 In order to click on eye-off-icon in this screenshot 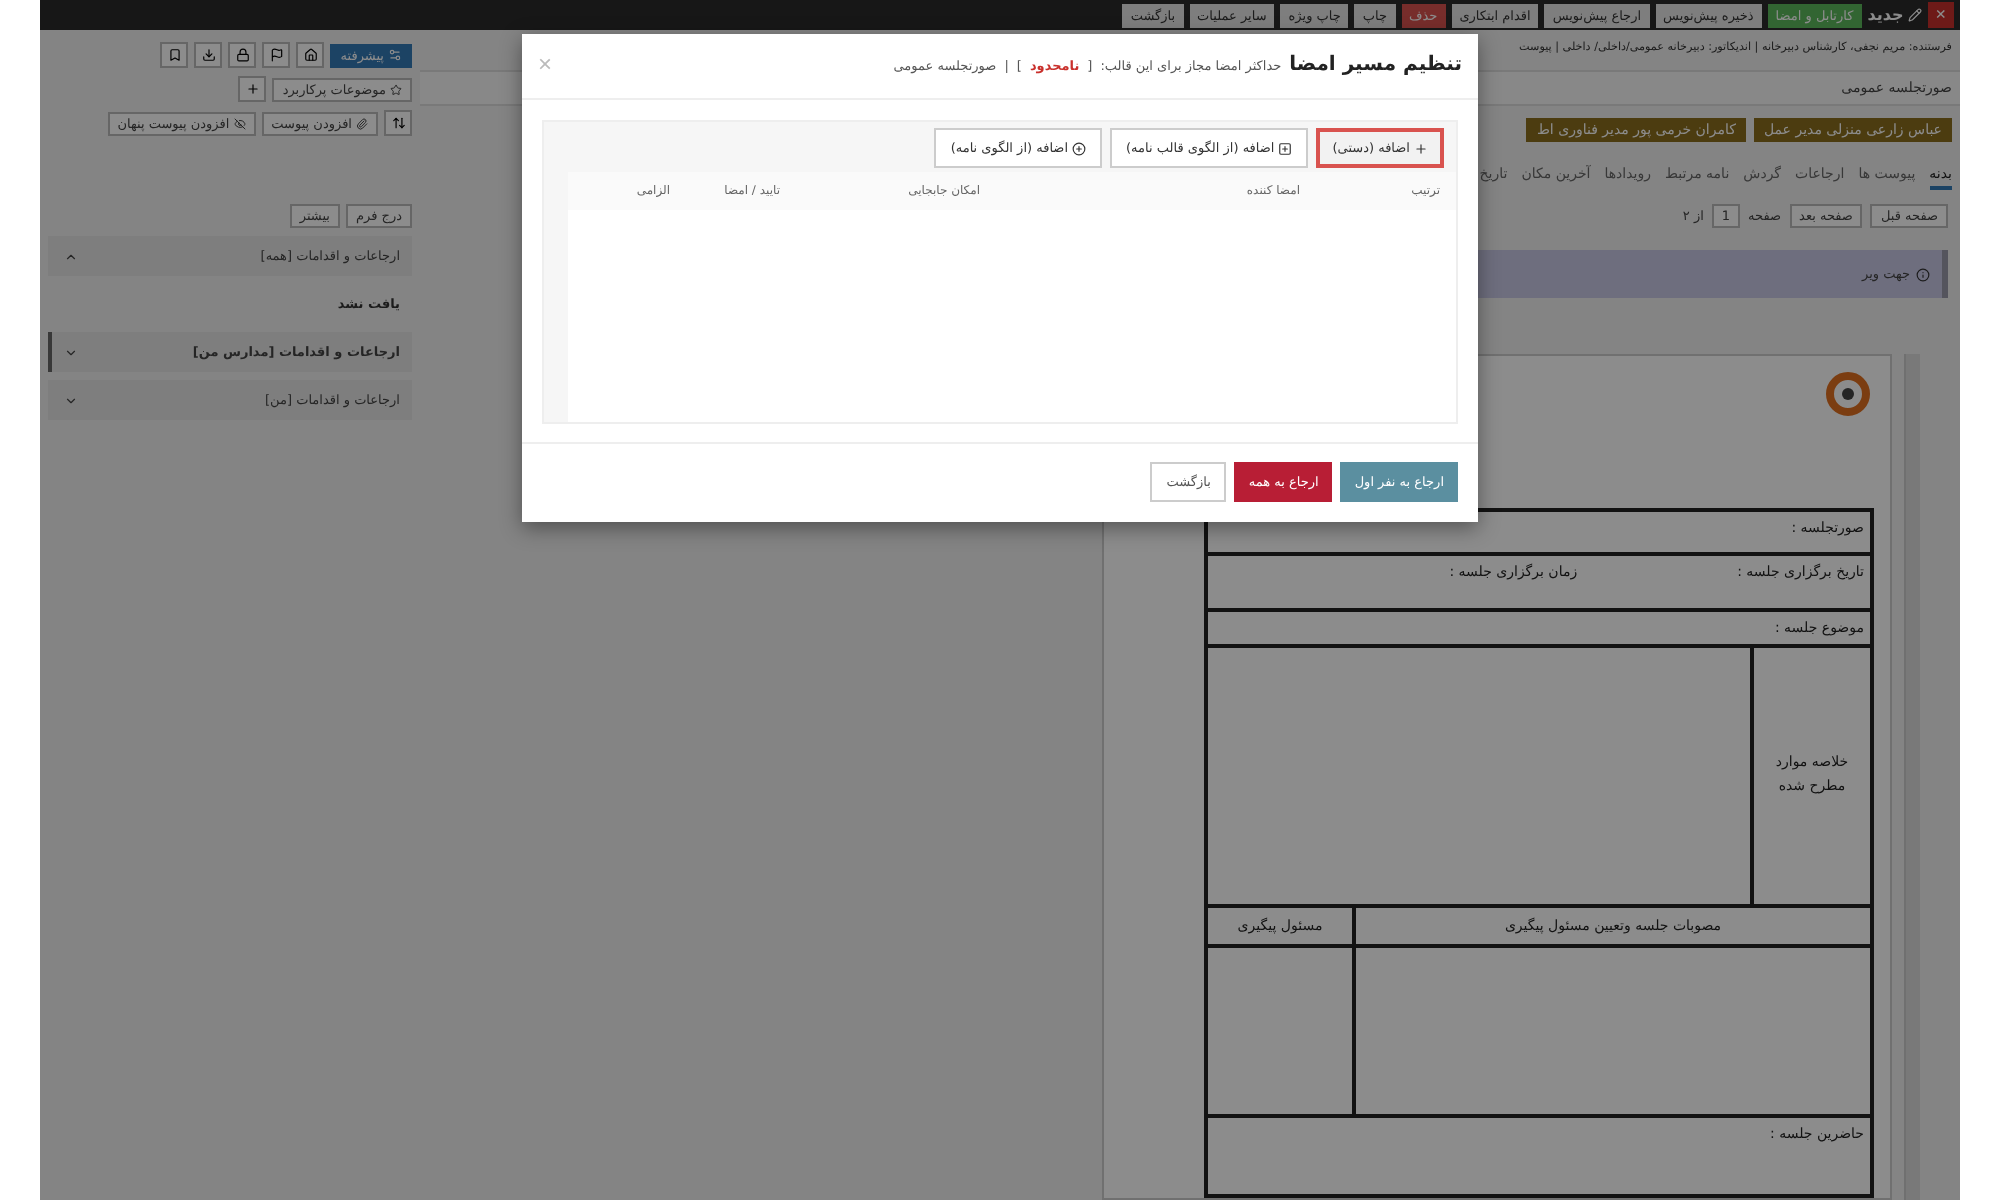, I will do `click(239, 123)`.